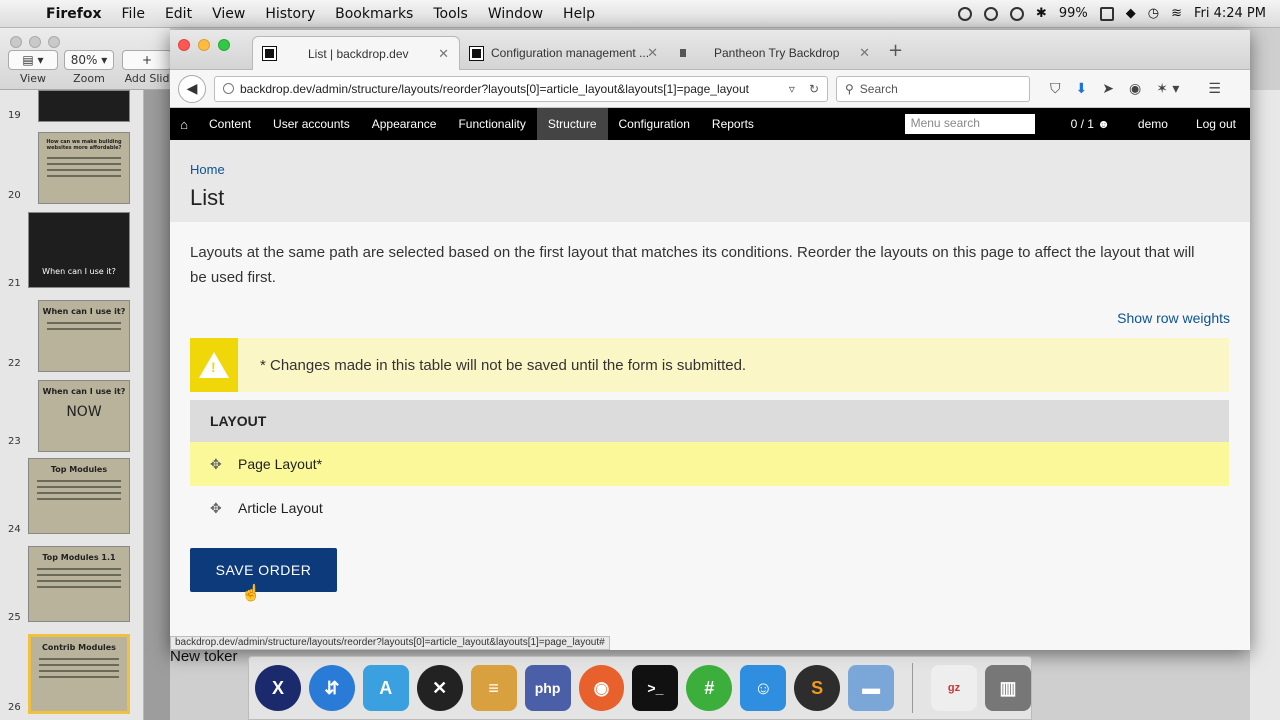 Image resolution: width=1280 pixels, height=720 pixels. What do you see at coordinates (547, 688) in the screenshot?
I see `php-icon: php` at bounding box center [547, 688].